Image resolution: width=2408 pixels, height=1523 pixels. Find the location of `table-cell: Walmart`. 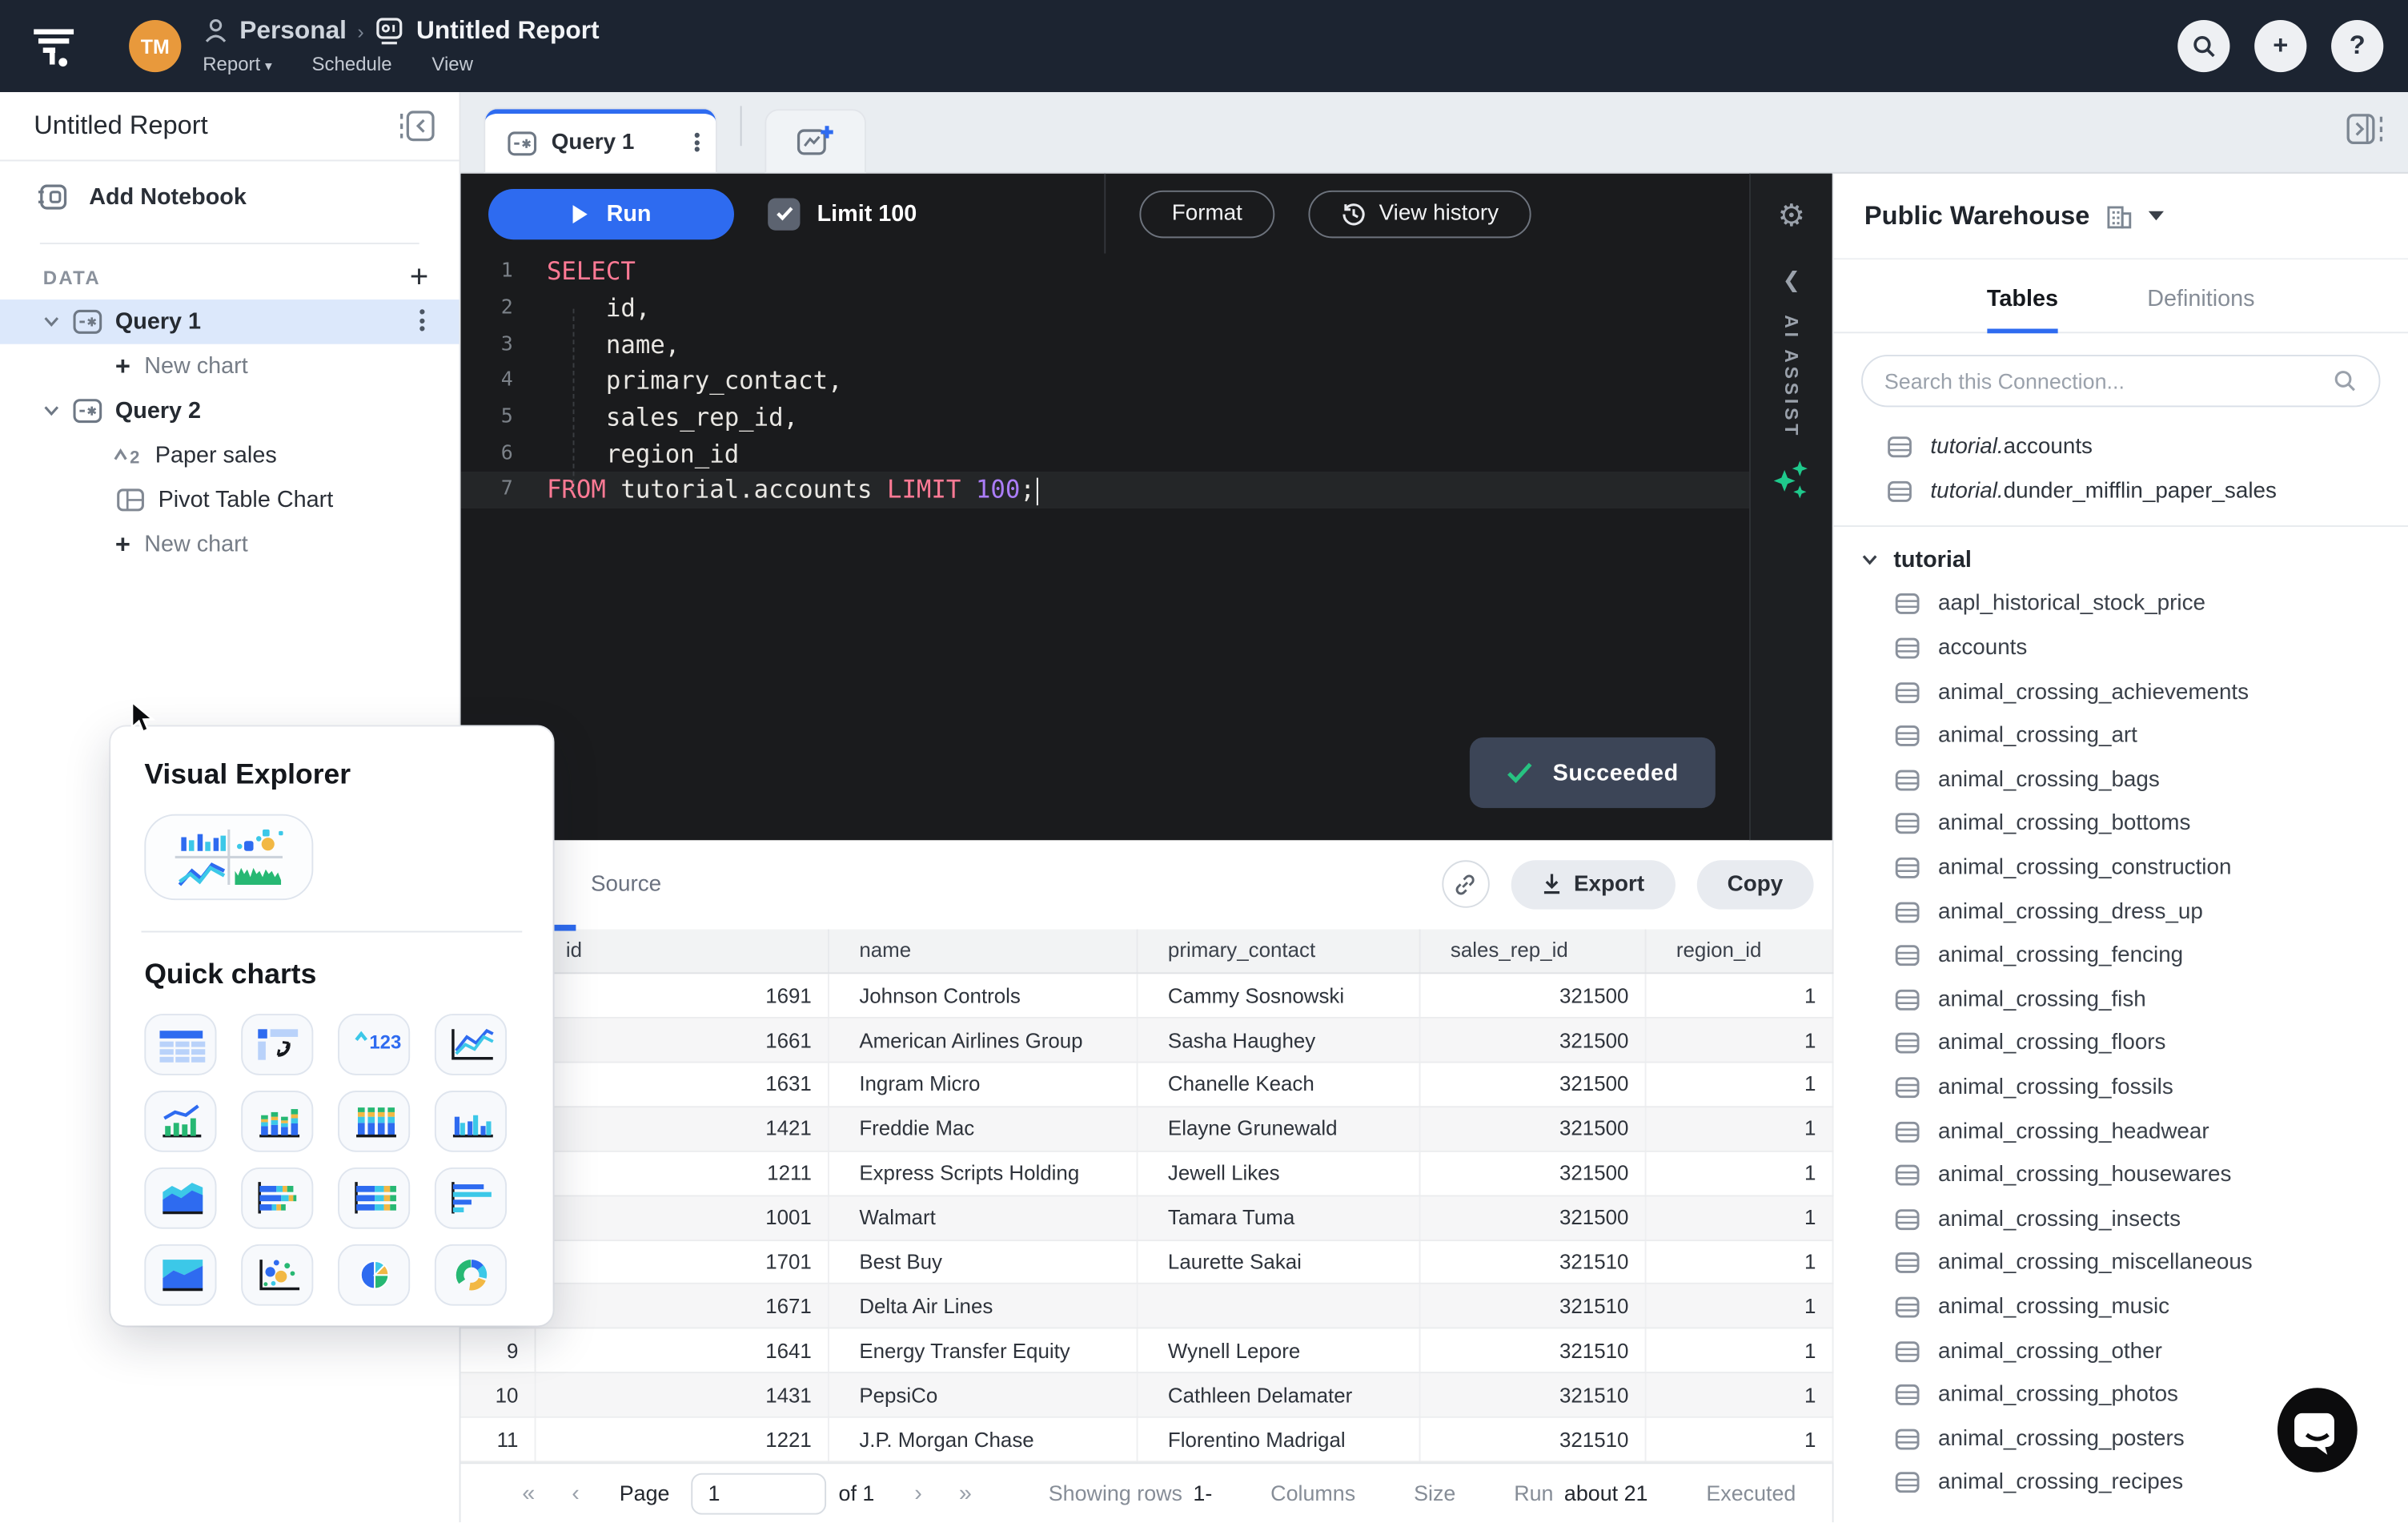

table-cell: Walmart is located at coordinates (983, 1218).